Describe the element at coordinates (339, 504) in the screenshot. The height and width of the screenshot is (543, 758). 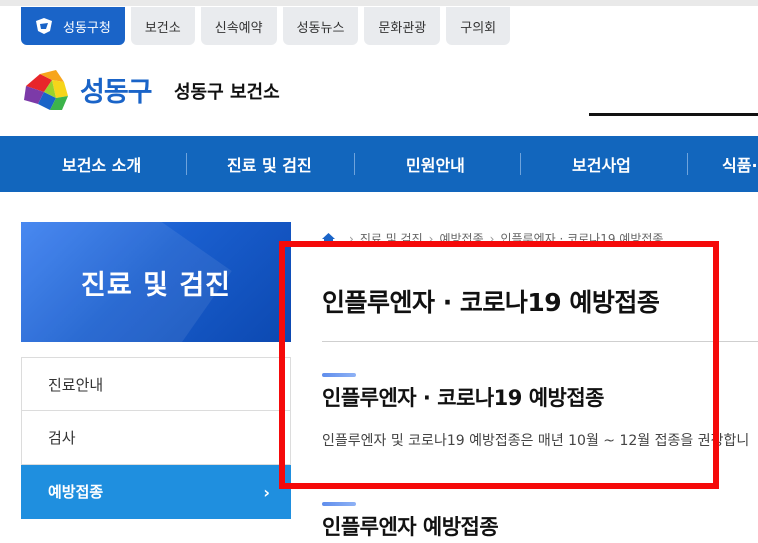
I see `section-accent-bar` at that location.